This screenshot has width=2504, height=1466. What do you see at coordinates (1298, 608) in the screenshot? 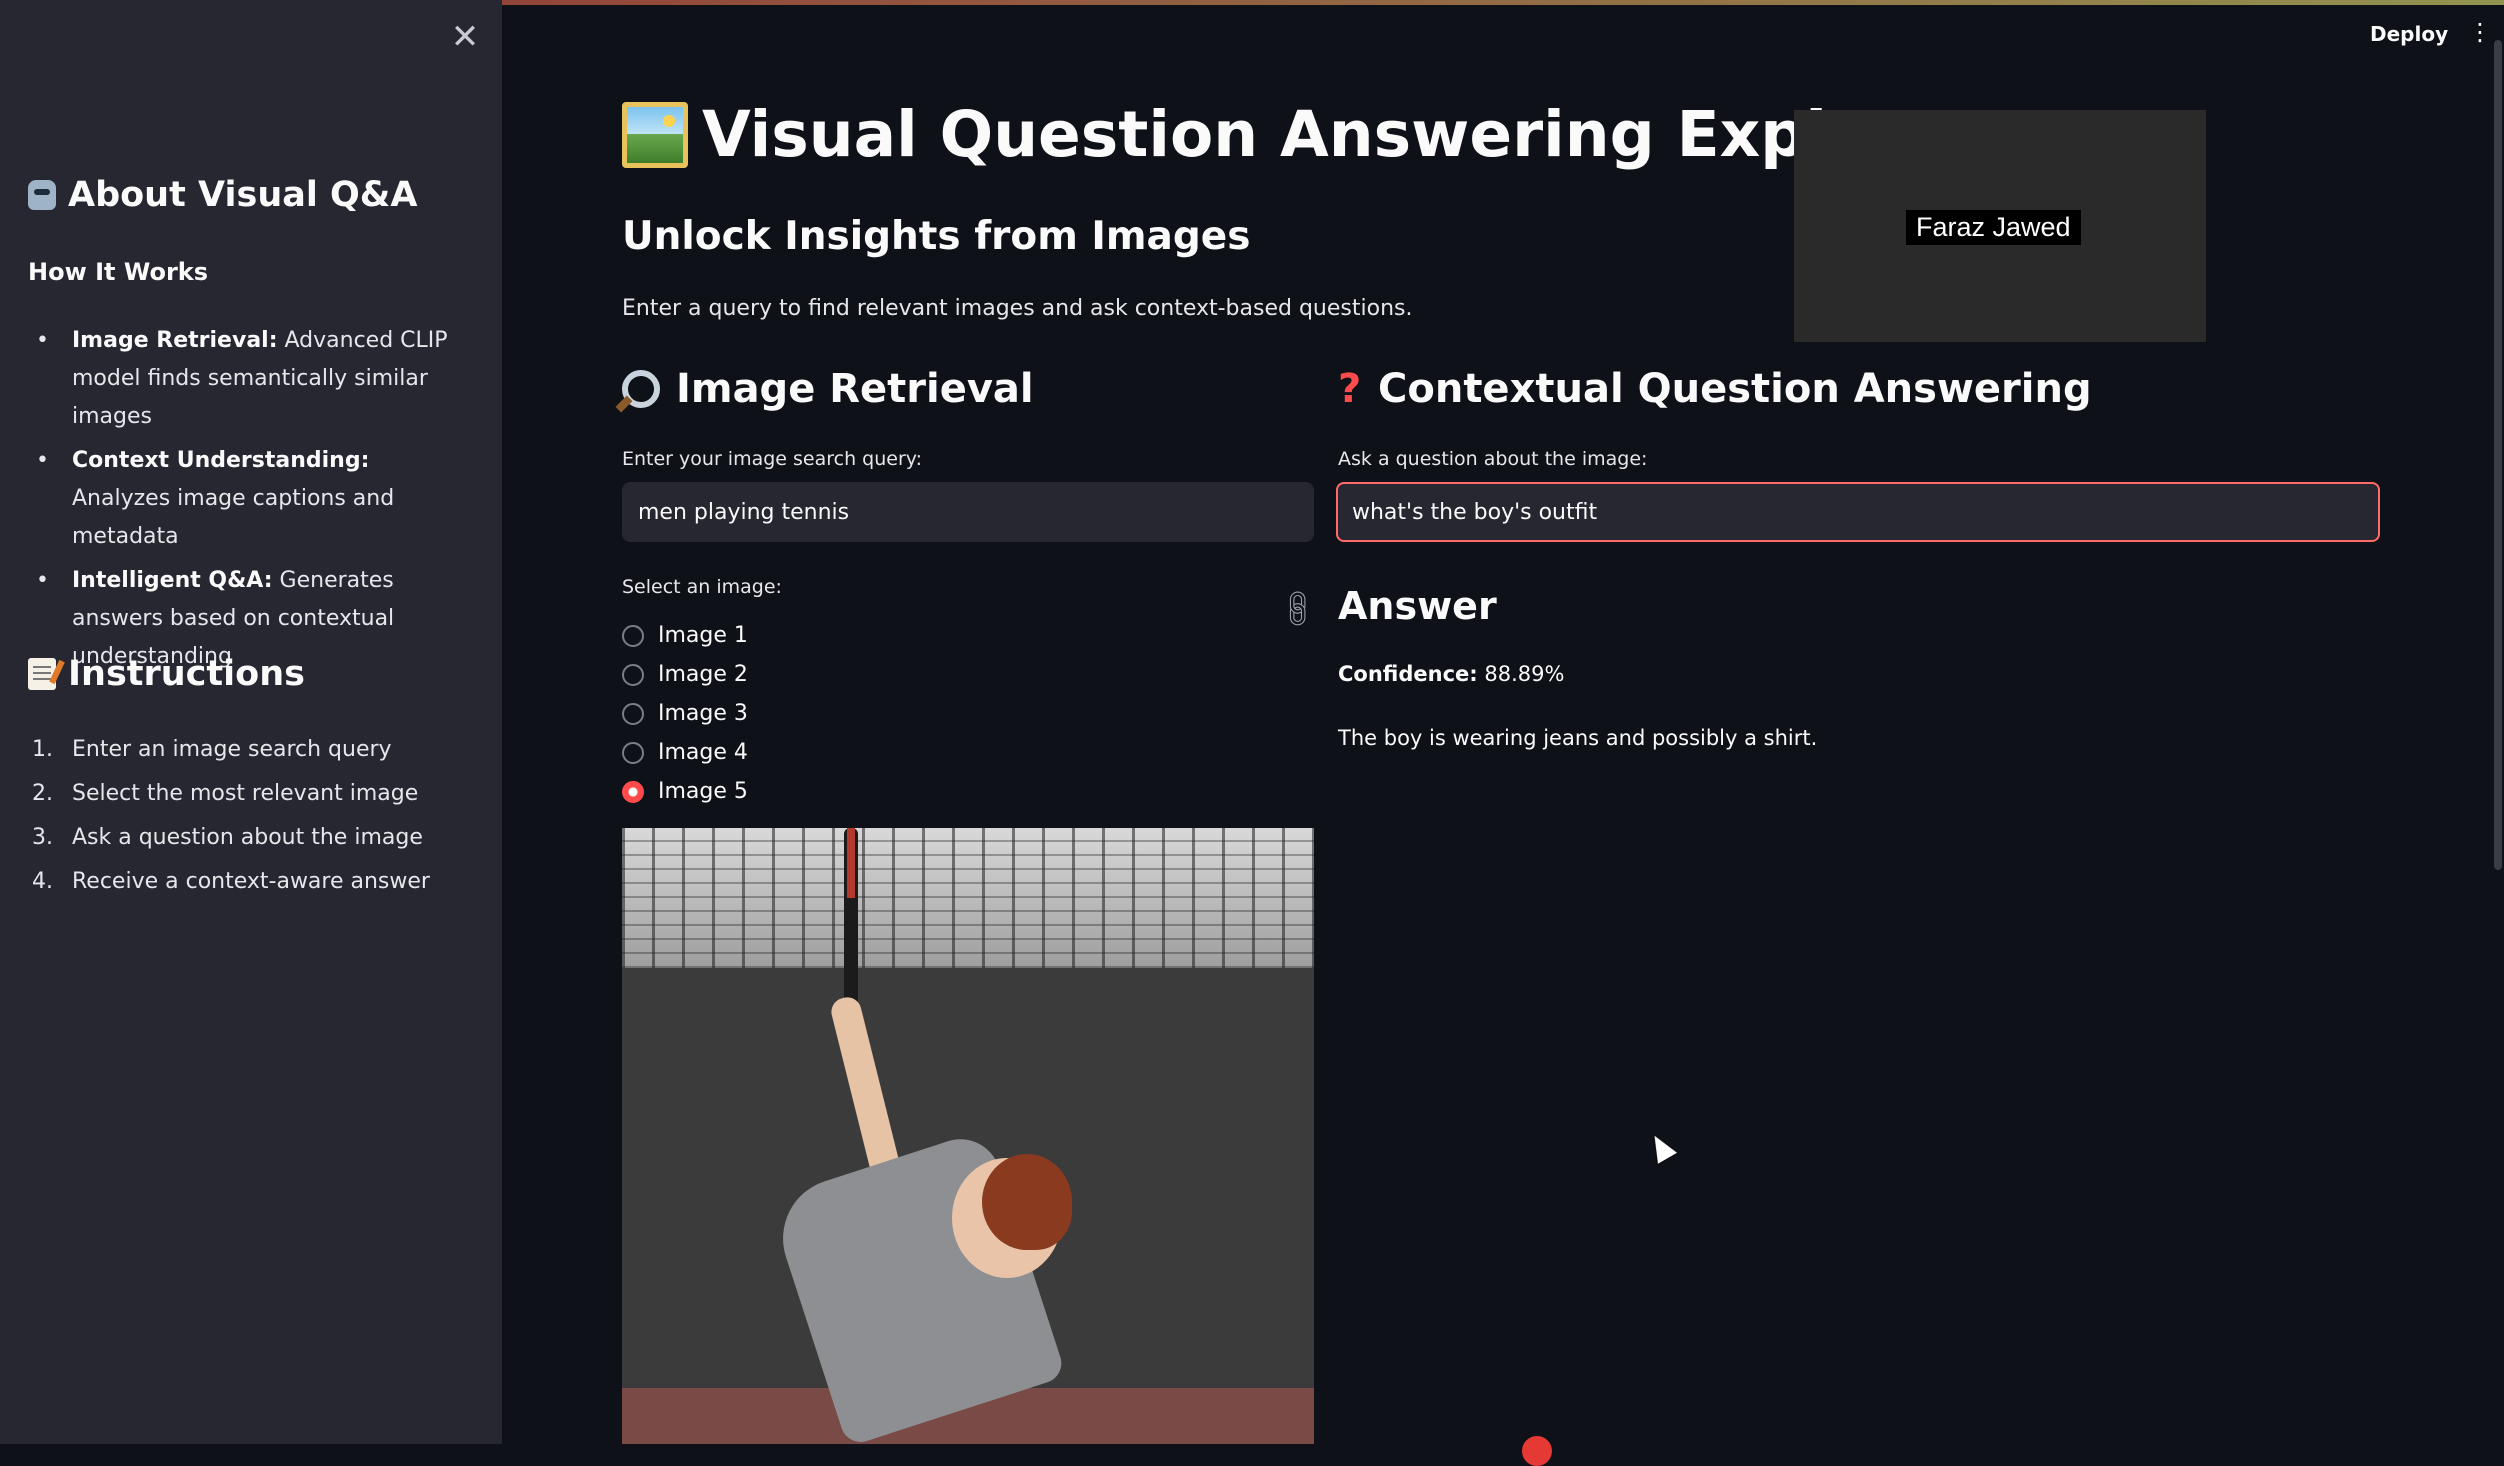
I see `link-icon: 🔗︎` at bounding box center [1298, 608].